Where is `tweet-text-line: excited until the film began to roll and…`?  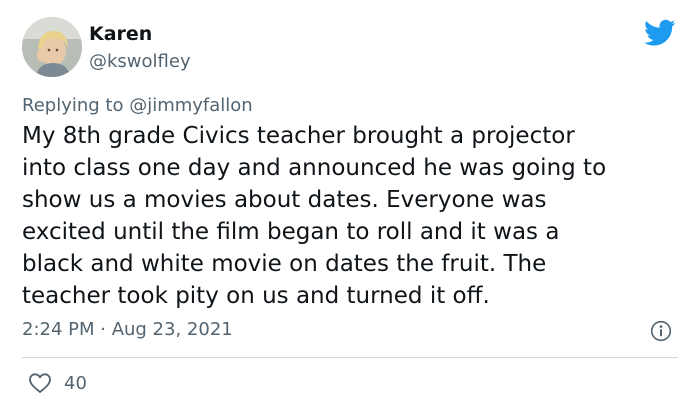
tweet-text-line: excited until the film began to roll and… is located at coordinates (291, 232).